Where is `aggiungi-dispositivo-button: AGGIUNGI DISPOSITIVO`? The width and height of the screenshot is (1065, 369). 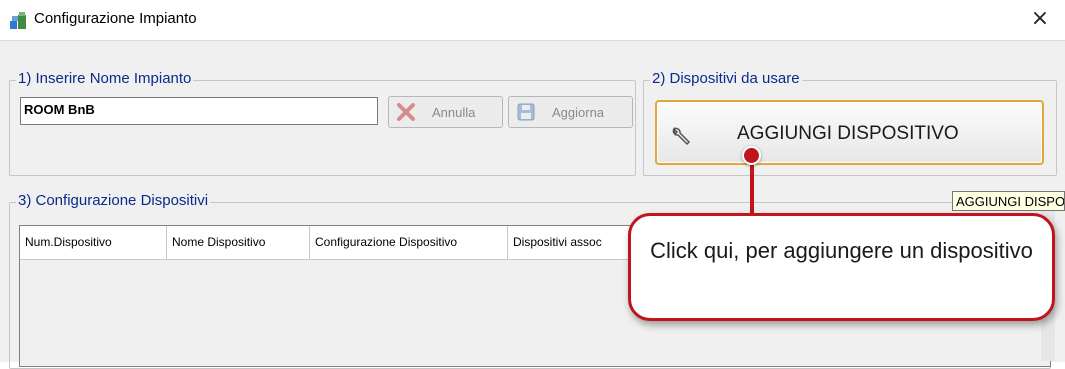 aggiungi-dispositivo-button: AGGIUNGI DISPOSITIVO is located at coordinates (849, 132).